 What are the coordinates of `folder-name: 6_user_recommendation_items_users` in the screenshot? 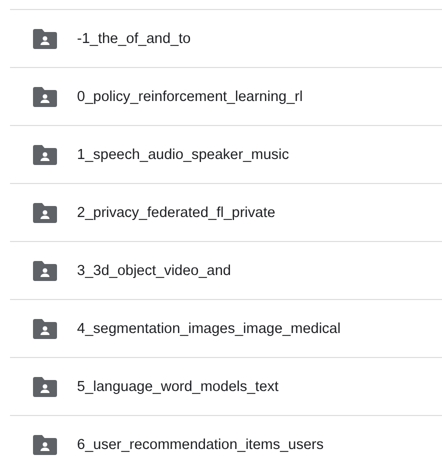 It's located at (200, 444).